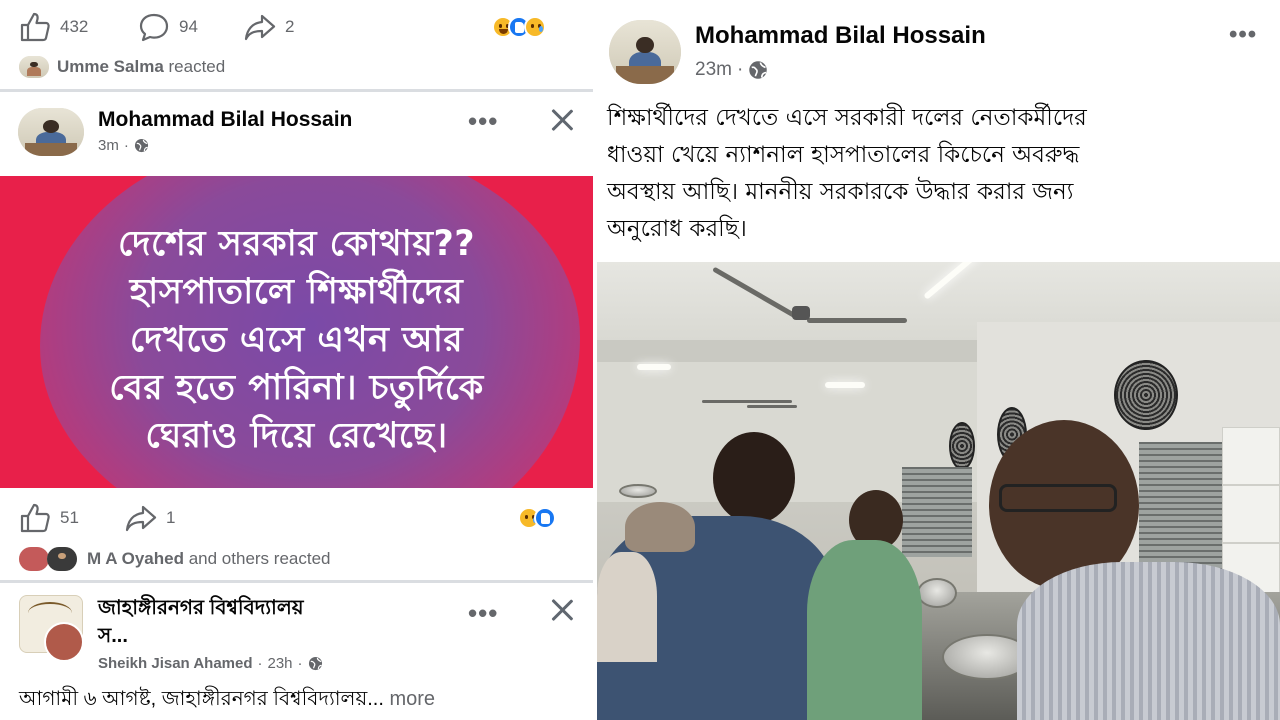 The image size is (1280, 720). I want to click on post-meta: Sheikh Jisan Ahamed · 23h ·, so click(210, 663).